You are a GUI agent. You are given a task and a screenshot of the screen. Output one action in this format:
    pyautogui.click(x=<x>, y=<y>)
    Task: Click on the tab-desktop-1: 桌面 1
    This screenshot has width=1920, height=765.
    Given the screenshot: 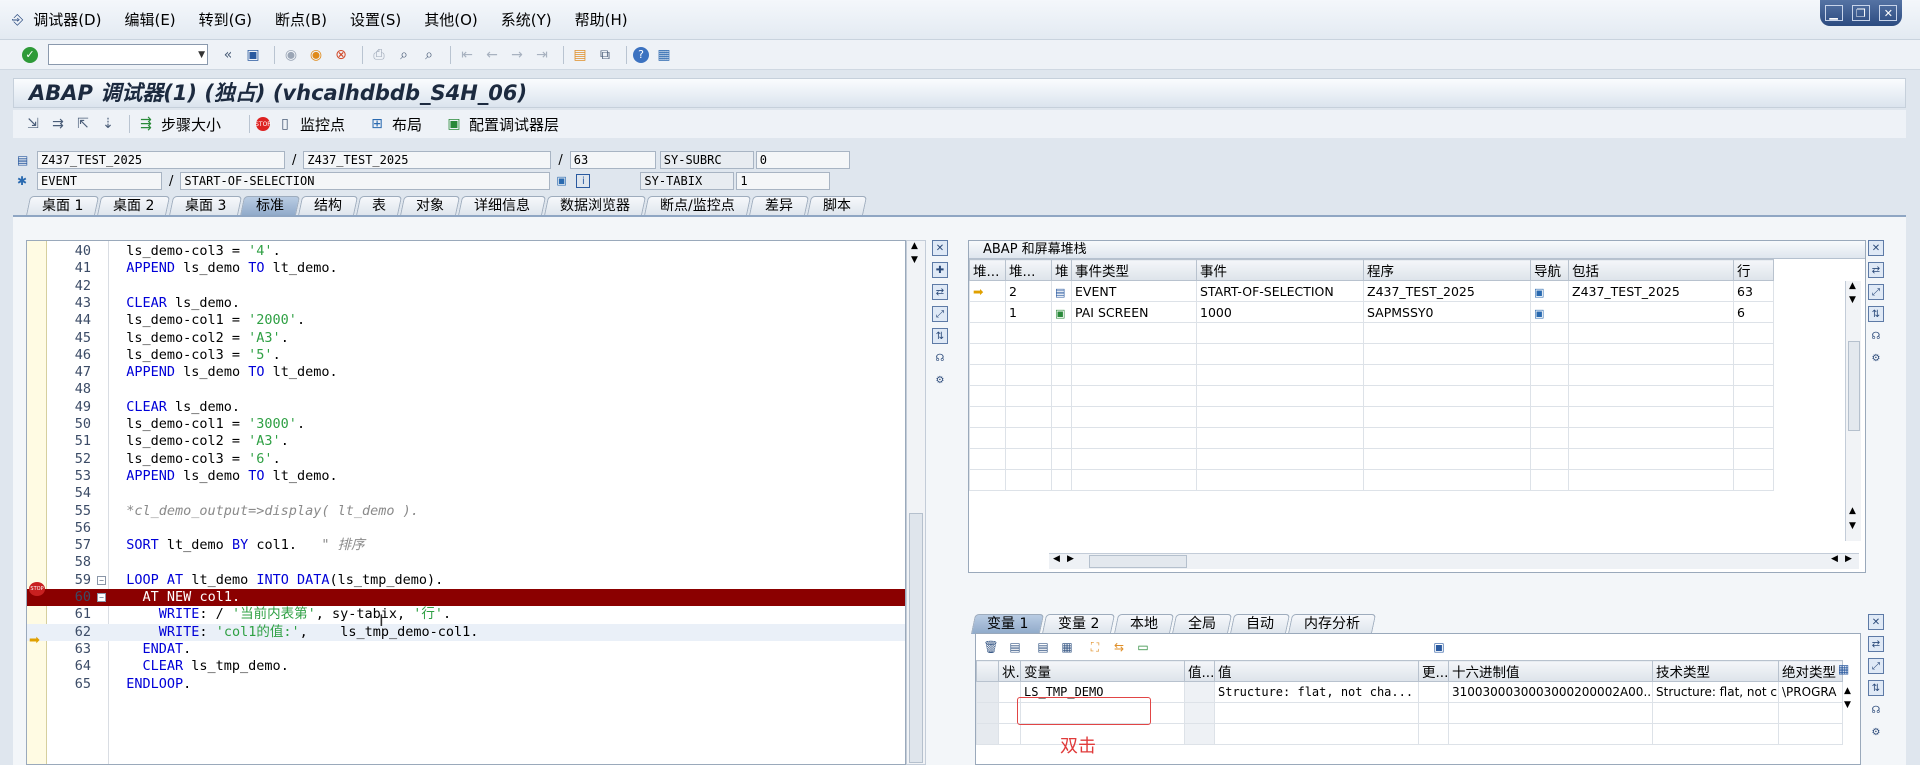 What is the action you would take?
    pyautogui.click(x=62, y=206)
    